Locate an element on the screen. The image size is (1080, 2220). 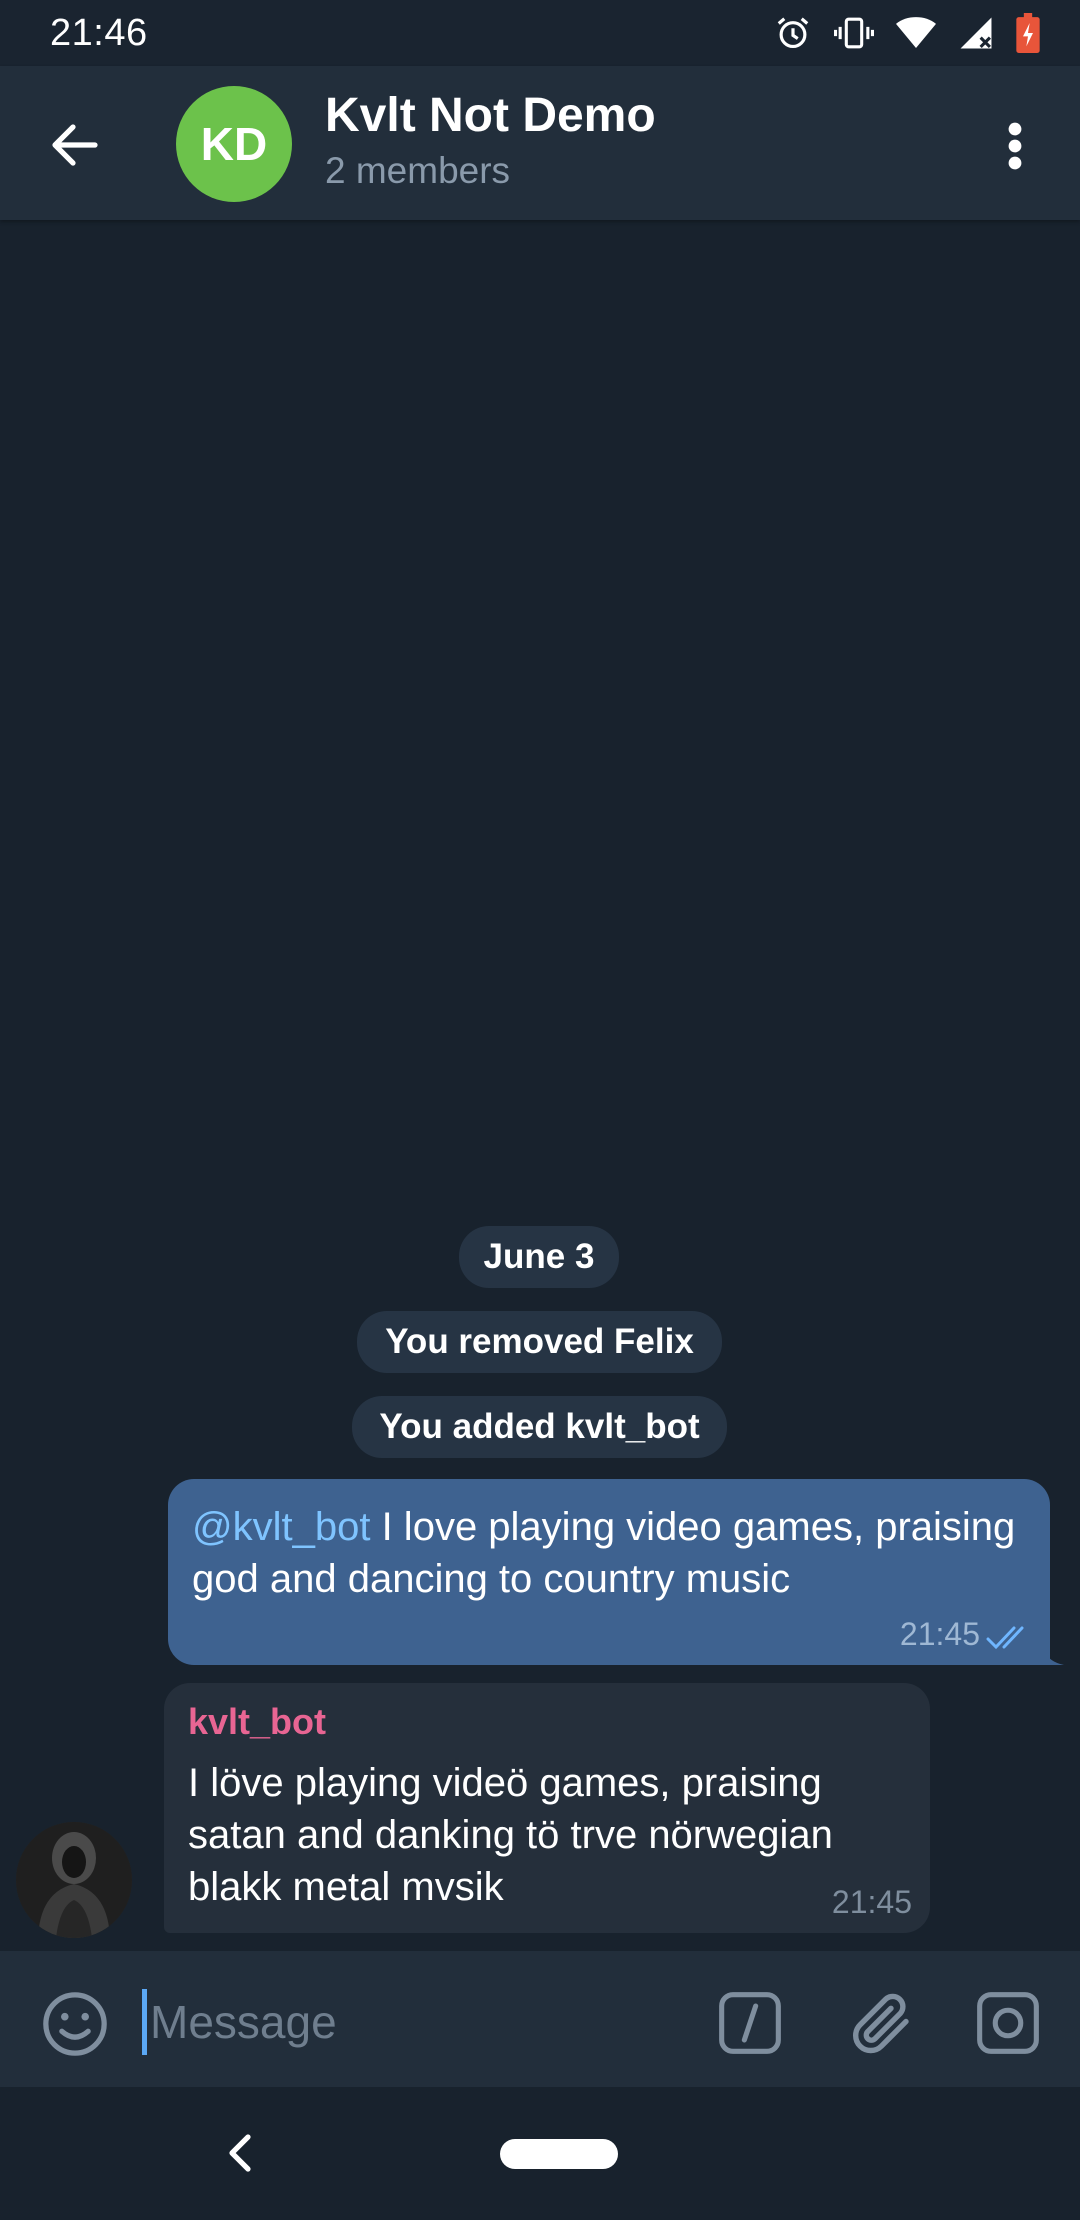
nav-home-pill is located at coordinates (559, 2154).